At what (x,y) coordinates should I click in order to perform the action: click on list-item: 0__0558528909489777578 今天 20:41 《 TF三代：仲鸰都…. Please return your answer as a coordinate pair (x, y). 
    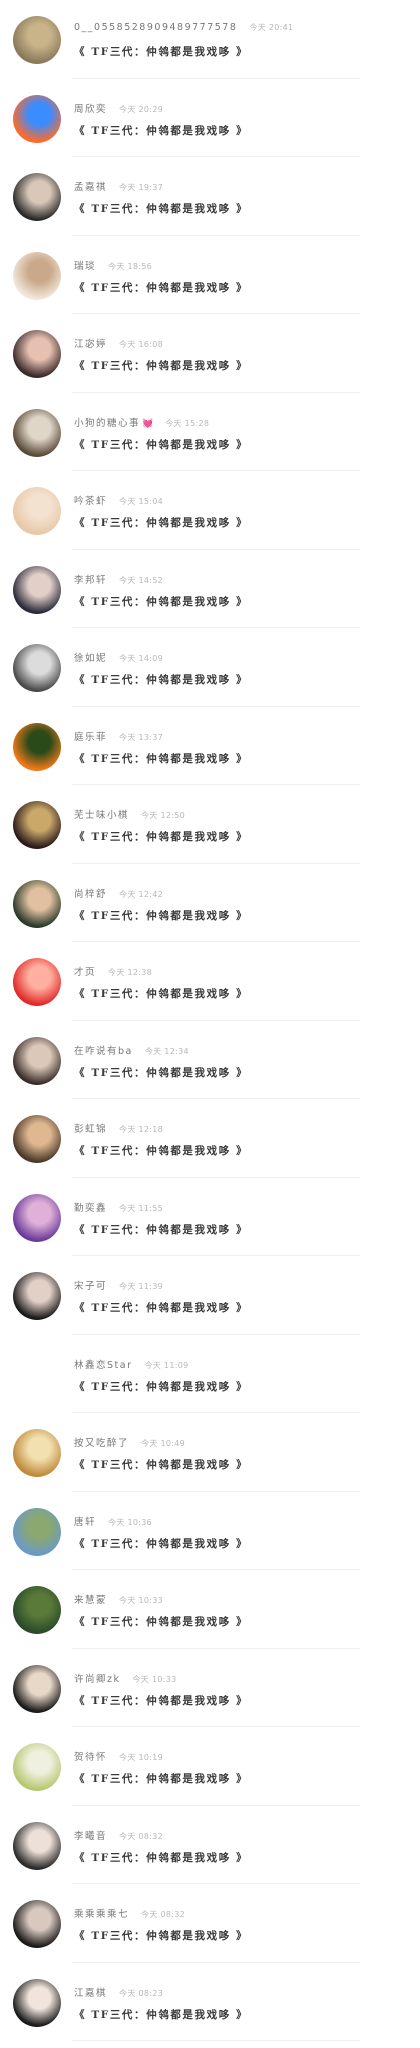
    Looking at the image, I should click on (210, 39).